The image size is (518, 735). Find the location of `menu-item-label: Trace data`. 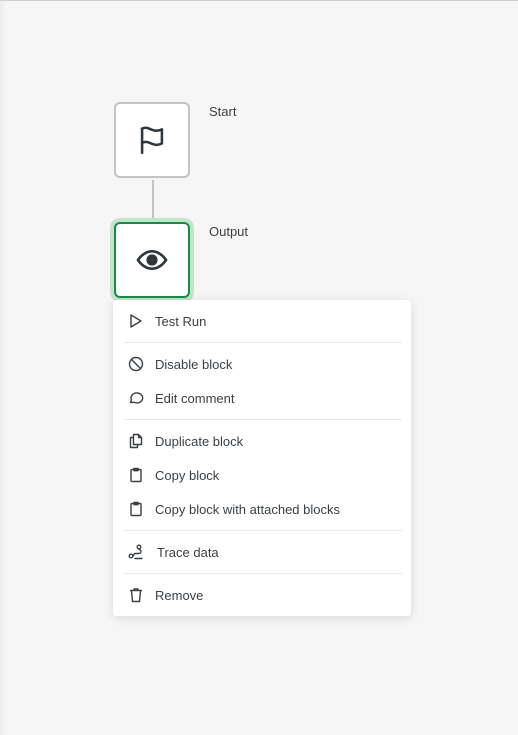

menu-item-label: Trace data is located at coordinates (188, 552).